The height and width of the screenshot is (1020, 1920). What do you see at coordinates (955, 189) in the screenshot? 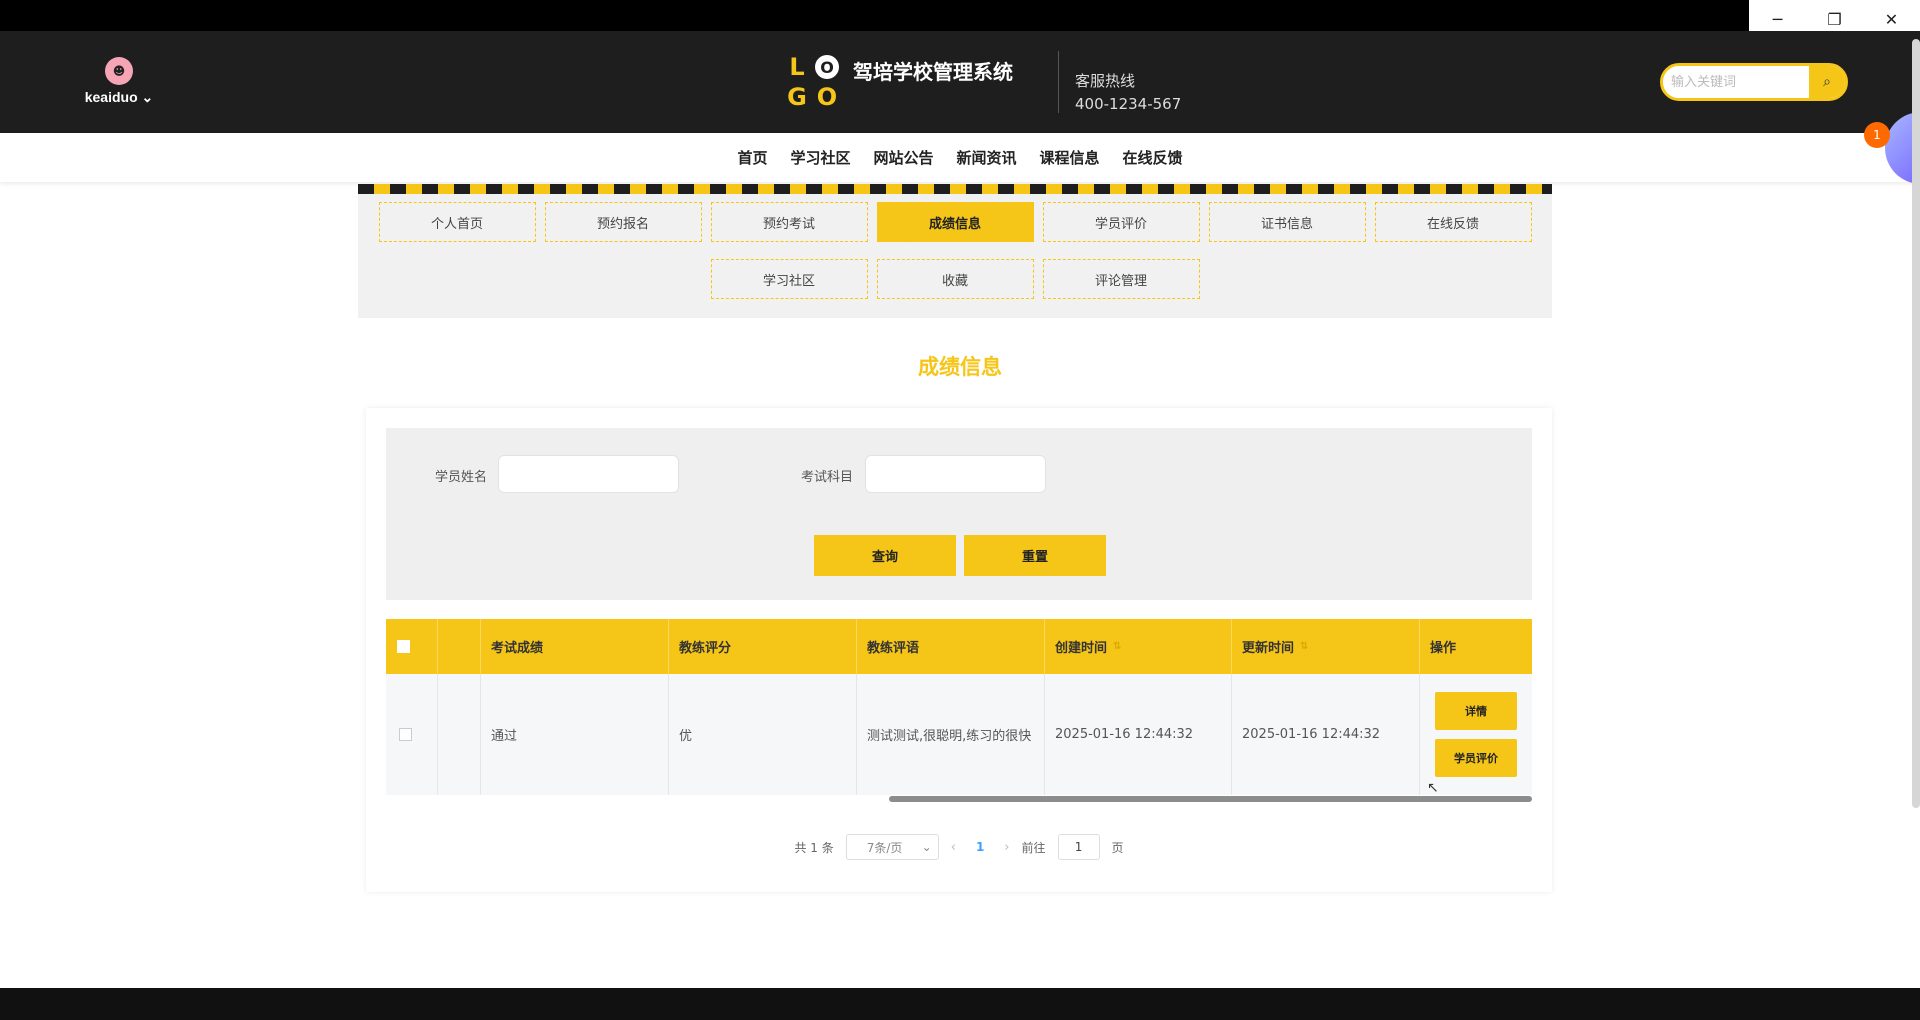
I see `decorative-stripe` at bounding box center [955, 189].